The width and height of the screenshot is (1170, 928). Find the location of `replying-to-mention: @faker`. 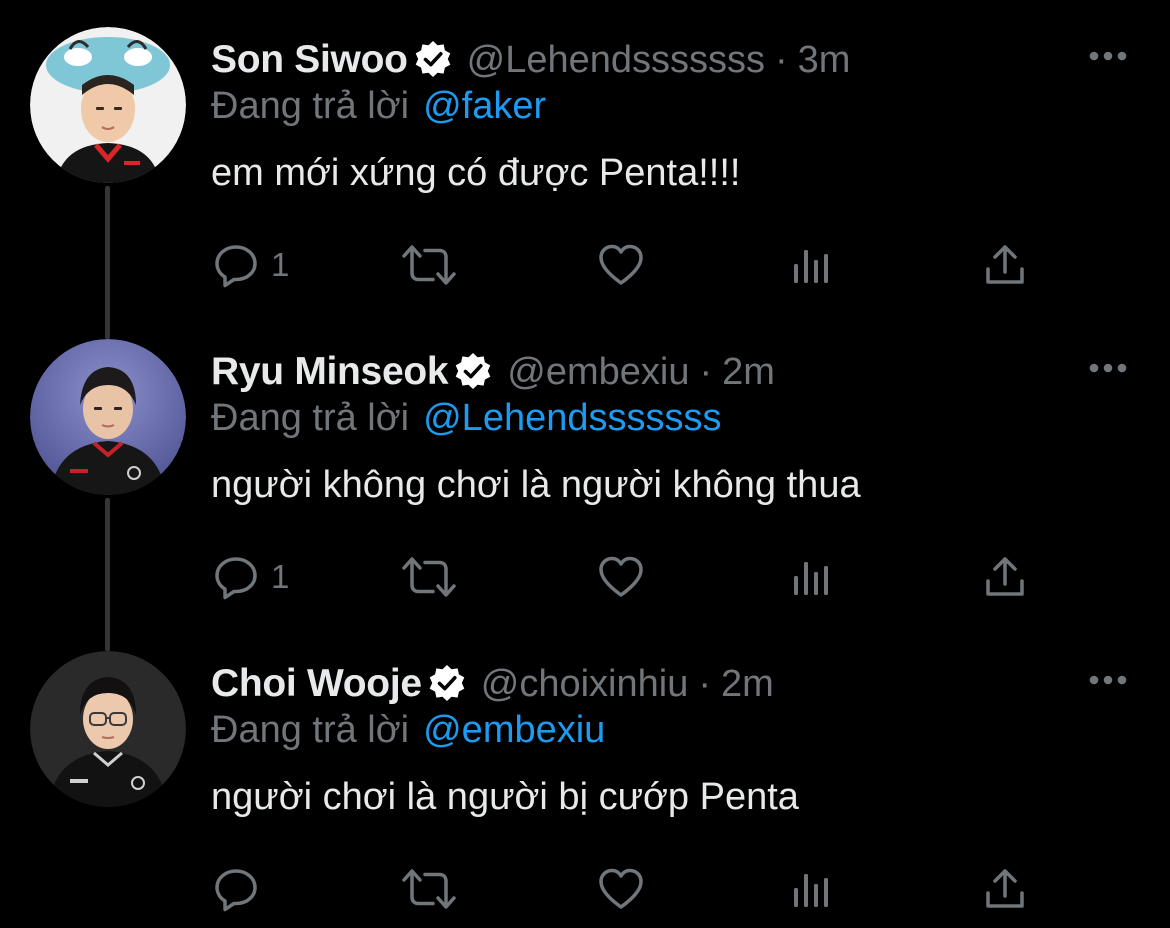

replying-to-mention: @faker is located at coordinates (484, 106).